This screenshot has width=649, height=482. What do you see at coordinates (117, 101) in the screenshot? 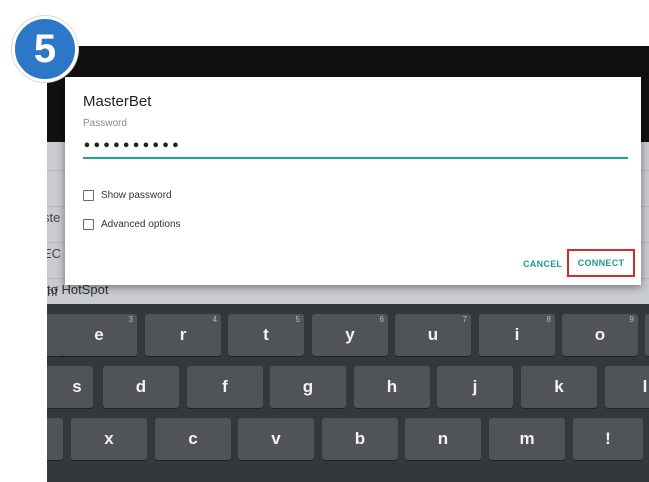
I see `dialog-title: MasterBet` at bounding box center [117, 101].